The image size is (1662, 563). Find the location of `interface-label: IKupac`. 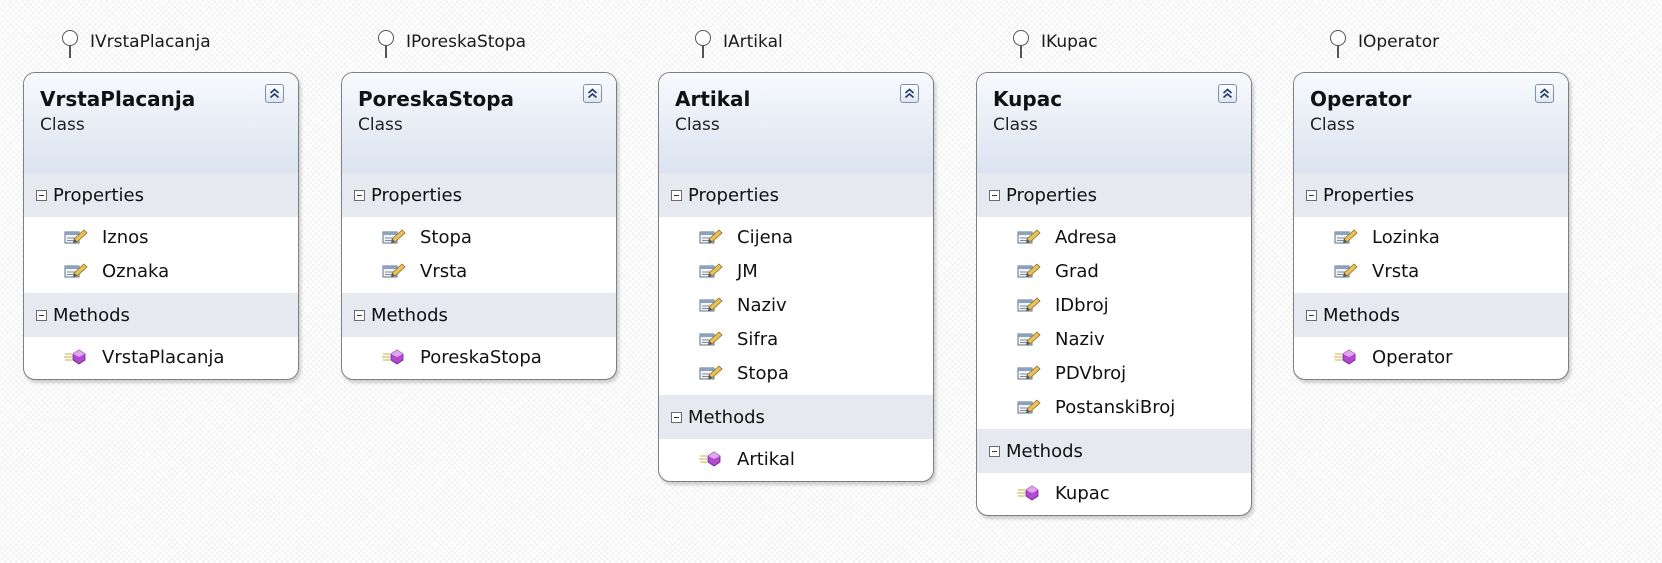

interface-label: IKupac is located at coordinates (1069, 42).